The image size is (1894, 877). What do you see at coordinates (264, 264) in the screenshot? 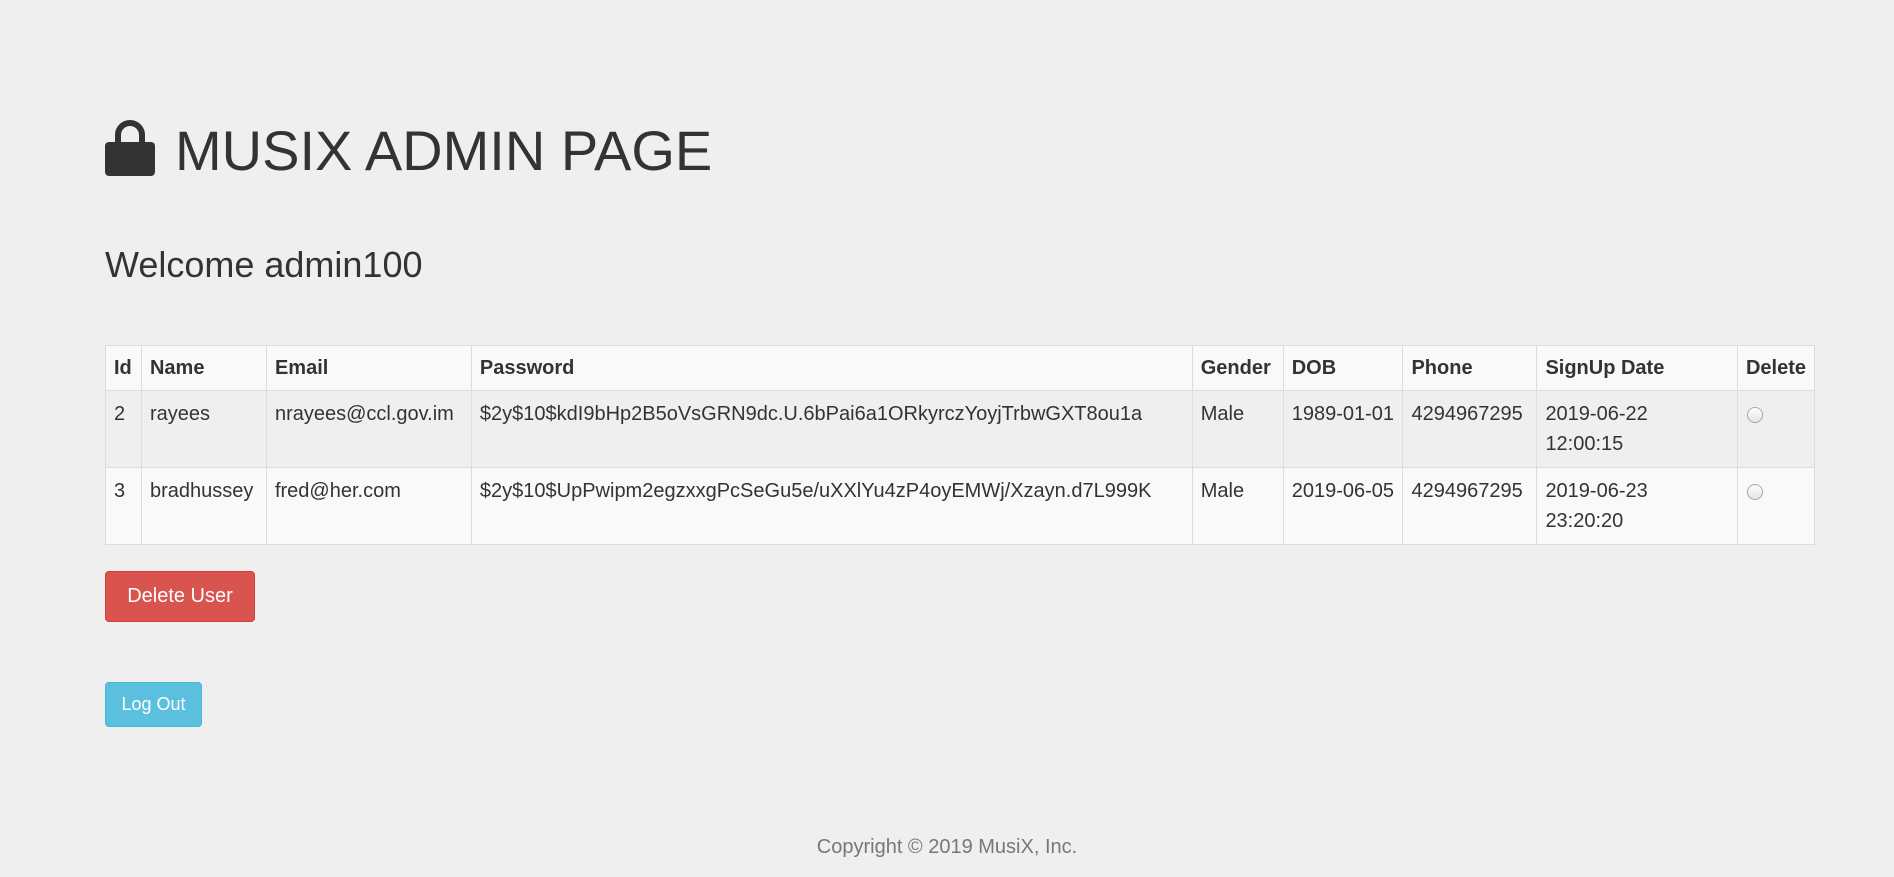
I see `welcome-message: Welcome admin100` at bounding box center [264, 264].